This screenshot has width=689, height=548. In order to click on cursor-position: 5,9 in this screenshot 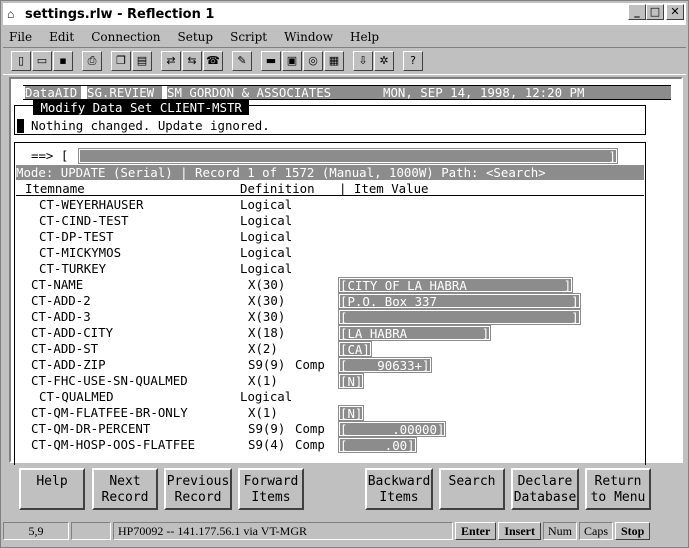, I will do `click(36, 531)`.